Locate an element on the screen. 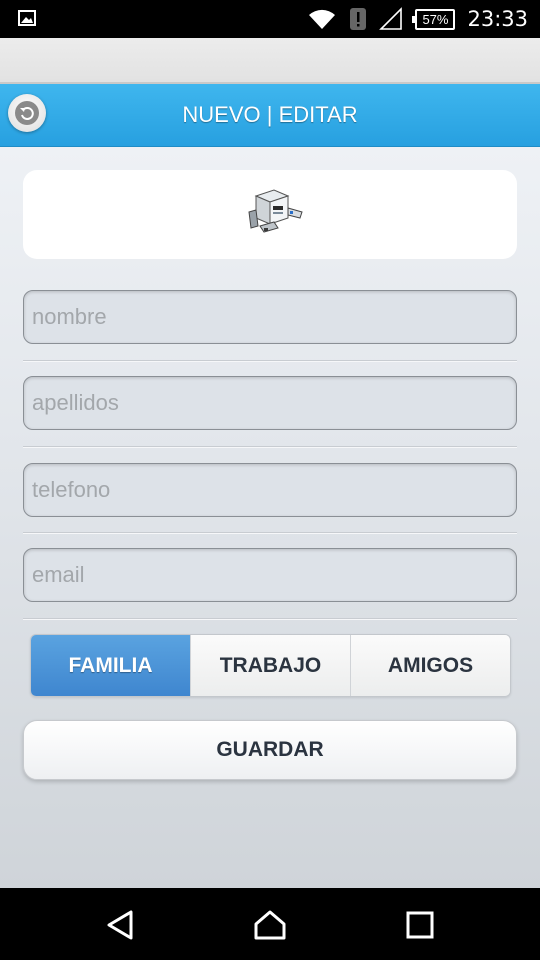  page-title: NUEVO | EDITAR is located at coordinates (270, 114).